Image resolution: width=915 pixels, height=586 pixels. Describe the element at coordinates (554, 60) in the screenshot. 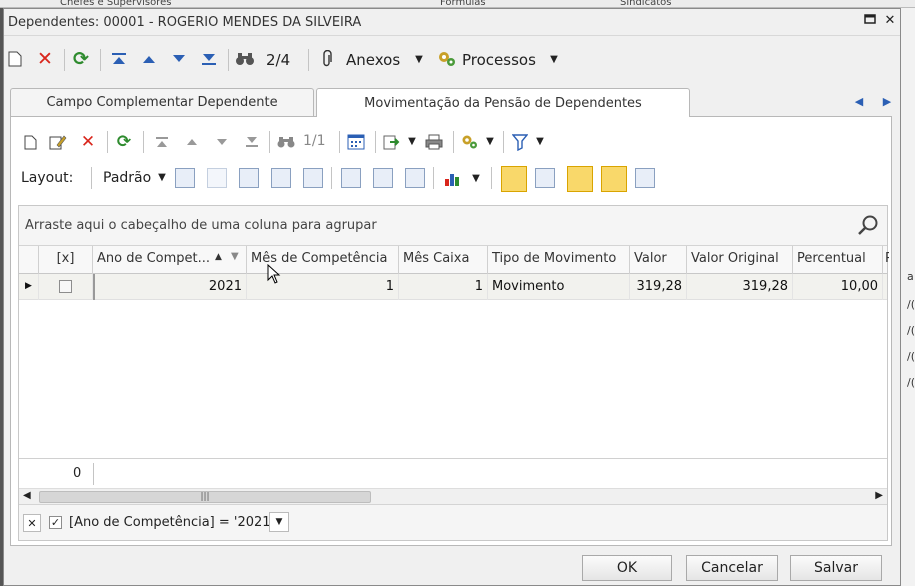

I see `processes-dropdown-icon: ▼` at that location.